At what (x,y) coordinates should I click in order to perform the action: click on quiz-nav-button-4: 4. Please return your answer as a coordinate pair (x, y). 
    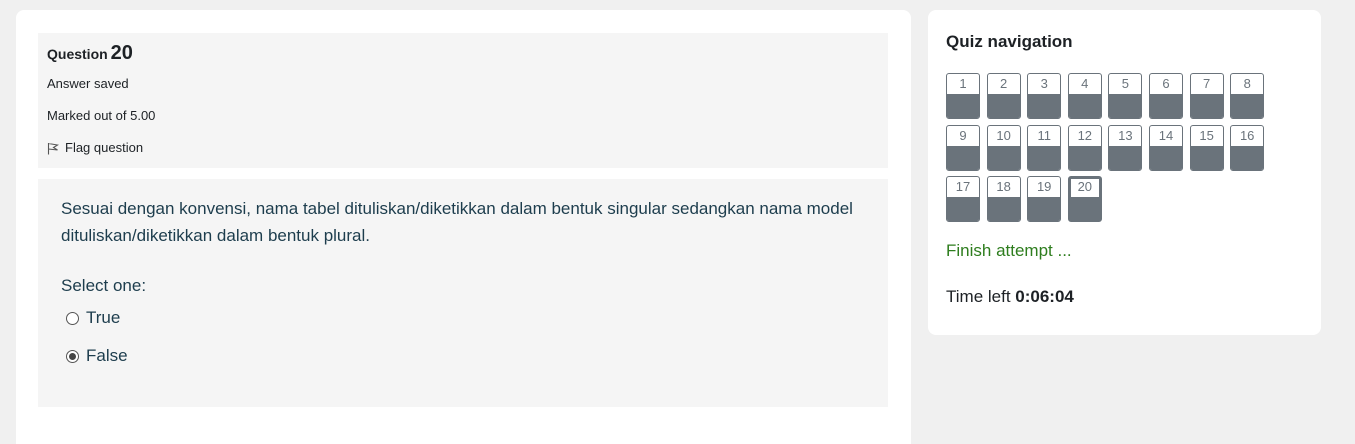
    Looking at the image, I should click on (1084, 96).